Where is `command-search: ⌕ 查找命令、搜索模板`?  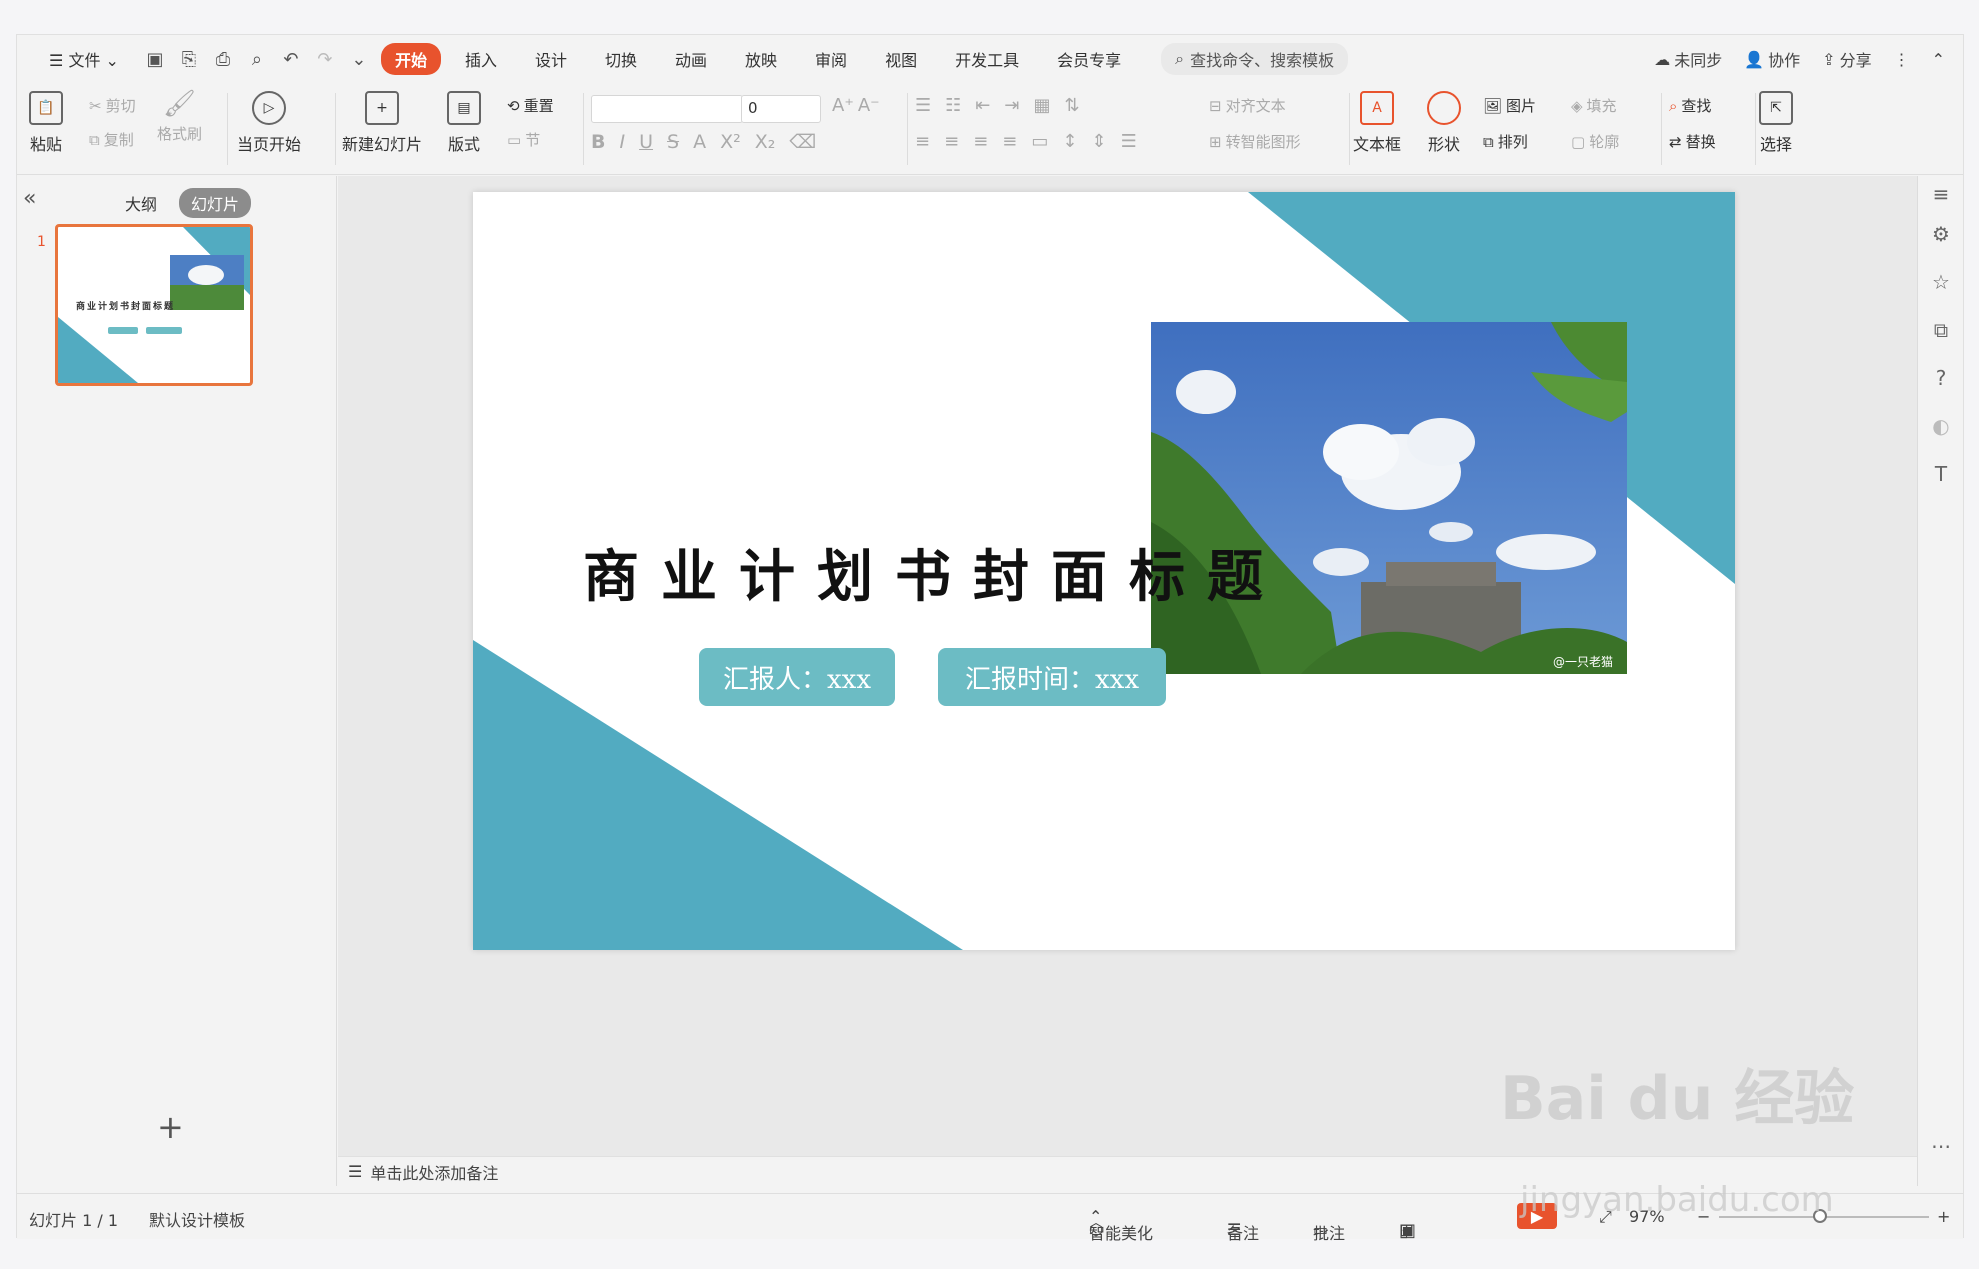 command-search: ⌕ 查找命令、搜索模板 is located at coordinates (1255, 59).